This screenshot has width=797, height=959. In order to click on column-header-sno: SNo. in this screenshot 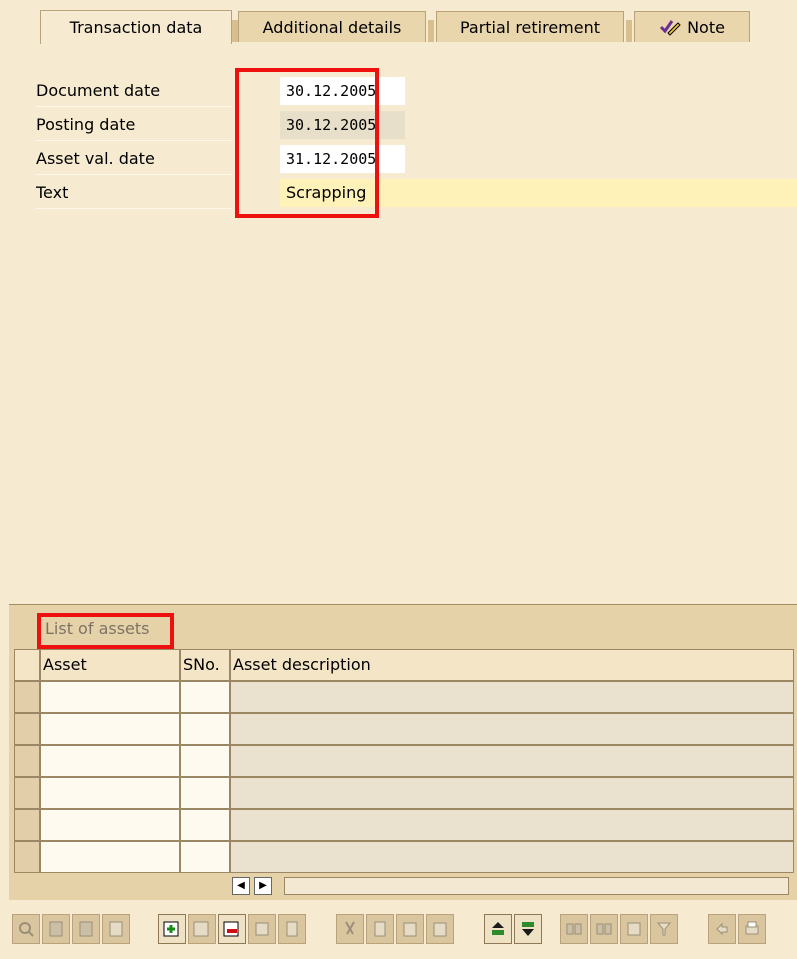, I will do `click(205, 665)`.